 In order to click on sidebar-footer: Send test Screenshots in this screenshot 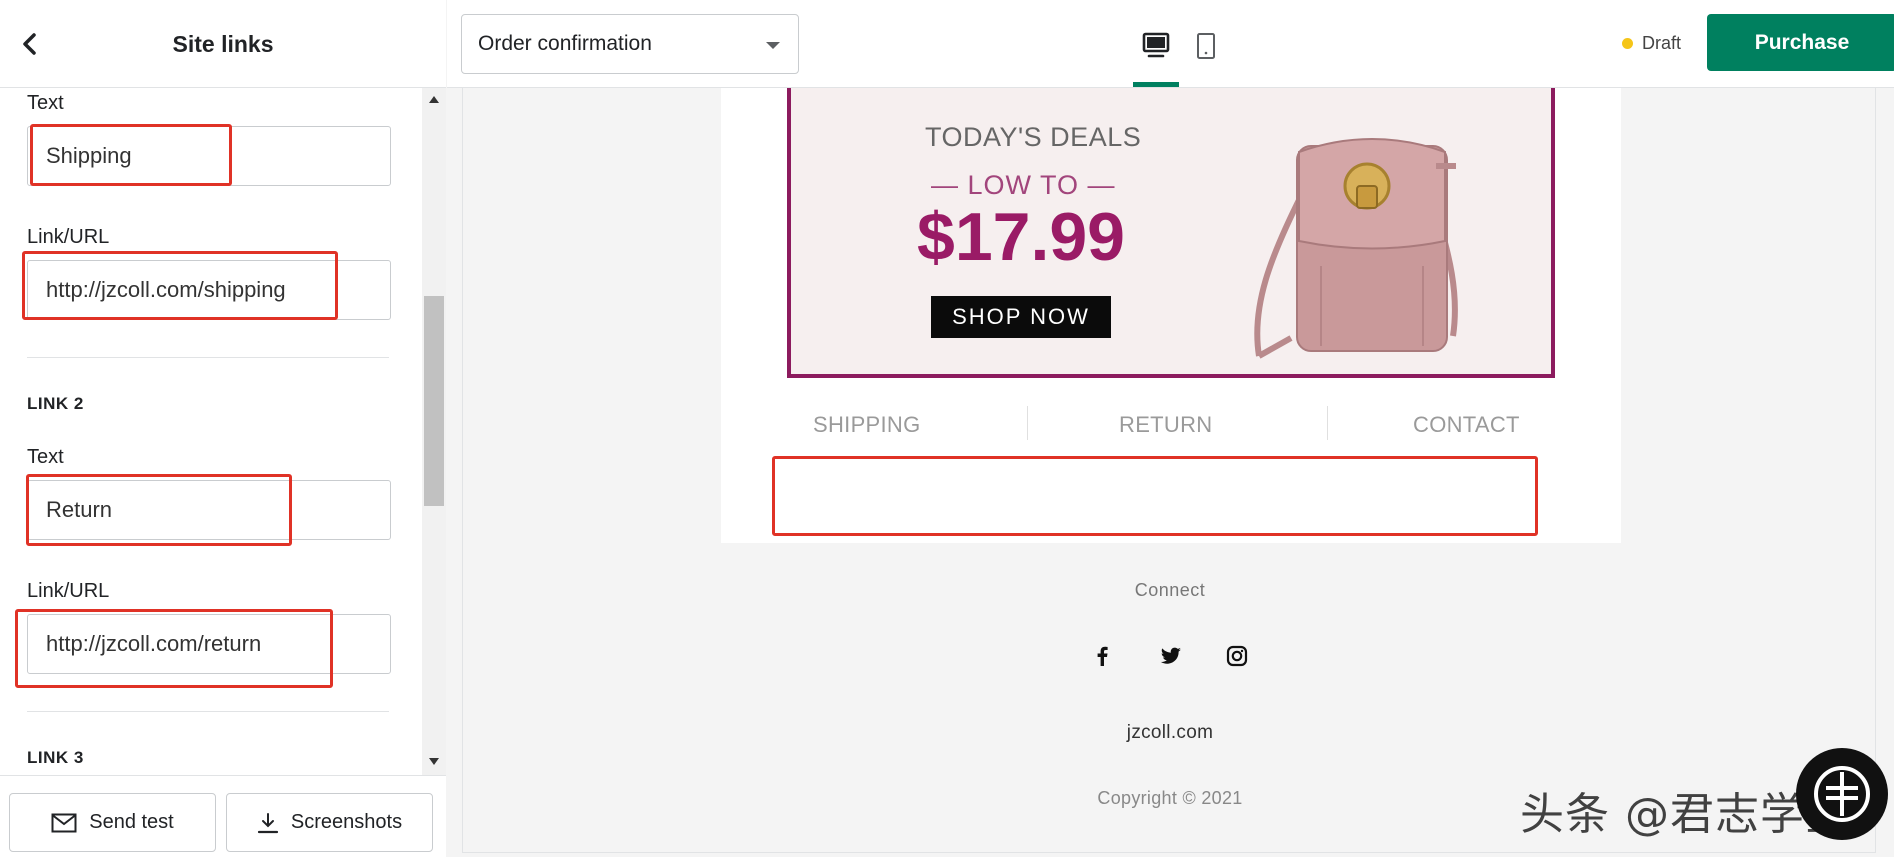, I will do `click(223, 816)`.